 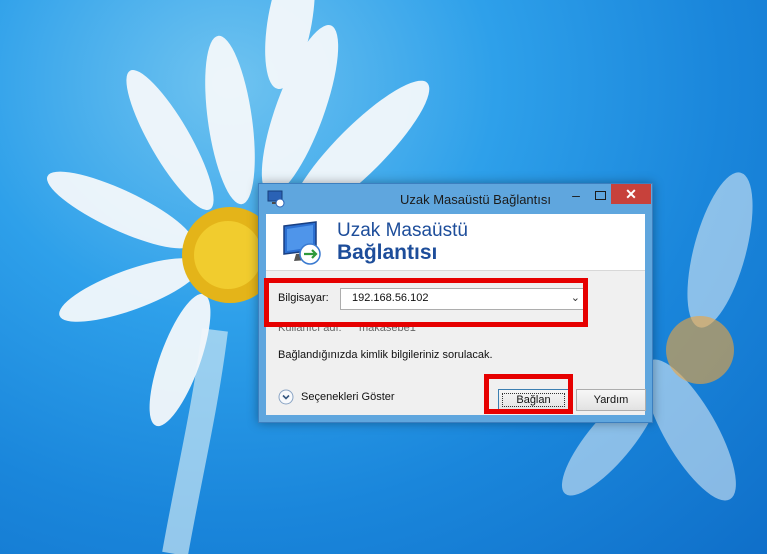 I want to click on highlight-computer-field, so click(x=426, y=302).